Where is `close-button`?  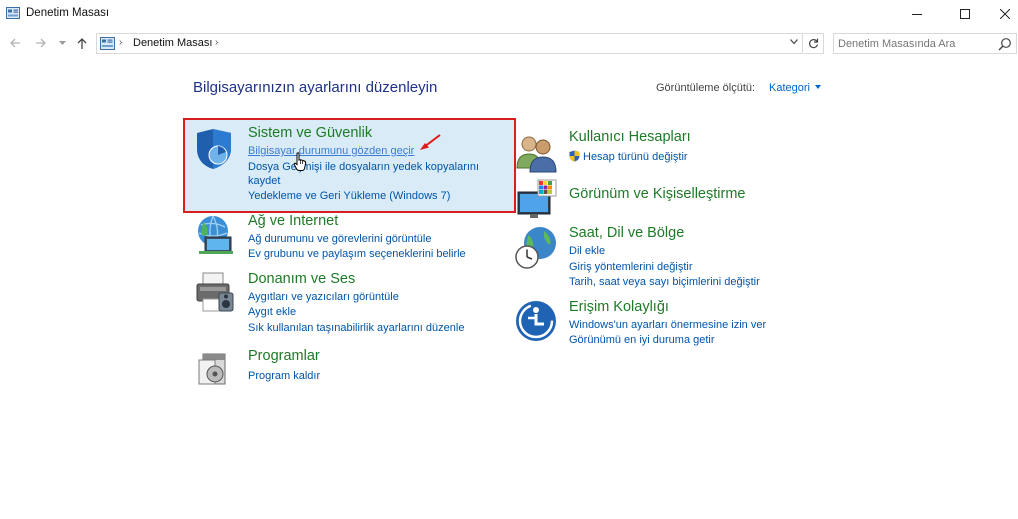
close-button is located at coordinates (1000, 14).